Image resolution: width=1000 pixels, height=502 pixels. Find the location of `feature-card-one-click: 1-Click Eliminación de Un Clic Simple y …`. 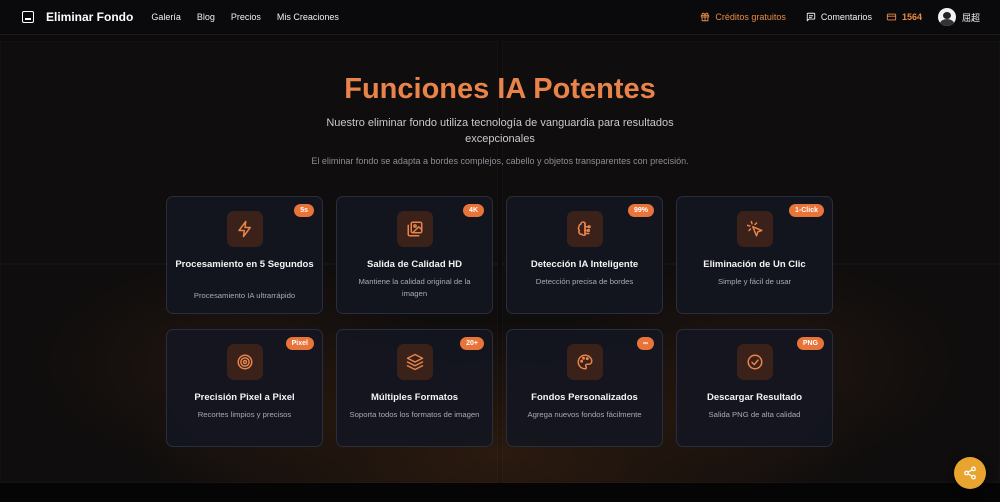

feature-card-one-click: 1-Click Eliminación de Un Clic Simple y … is located at coordinates (754, 255).